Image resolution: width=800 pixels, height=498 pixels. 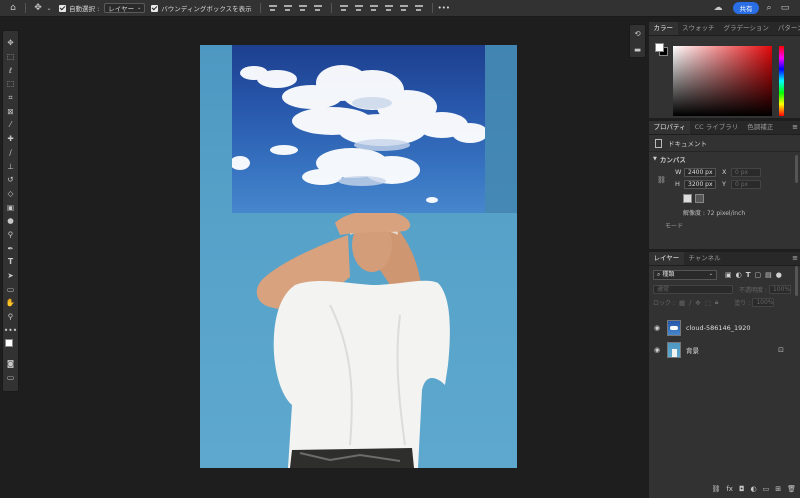 I want to click on chevron-down-icon: ⌄, so click(x=49, y=8).